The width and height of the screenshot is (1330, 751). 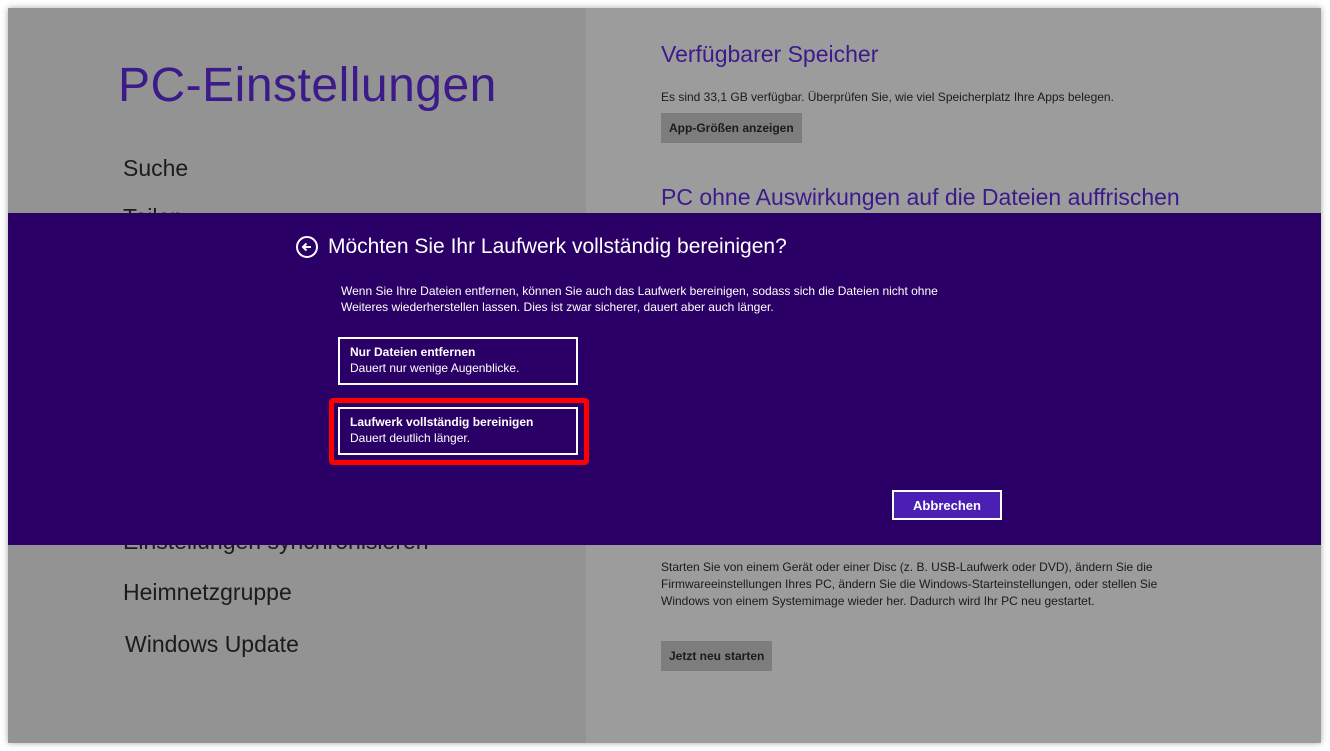 I want to click on nav-item-windows-update: Windows Update, so click(x=212, y=644).